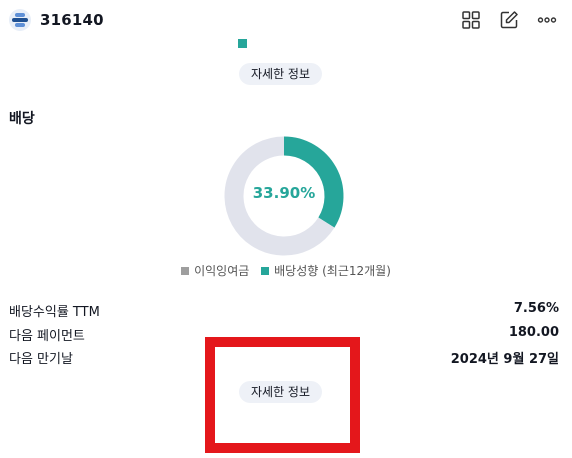 The height and width of the screenshot is (458, 572). Describe the element at coordinates (20, 20) in the screenshot. I see `company-logo` at that location.